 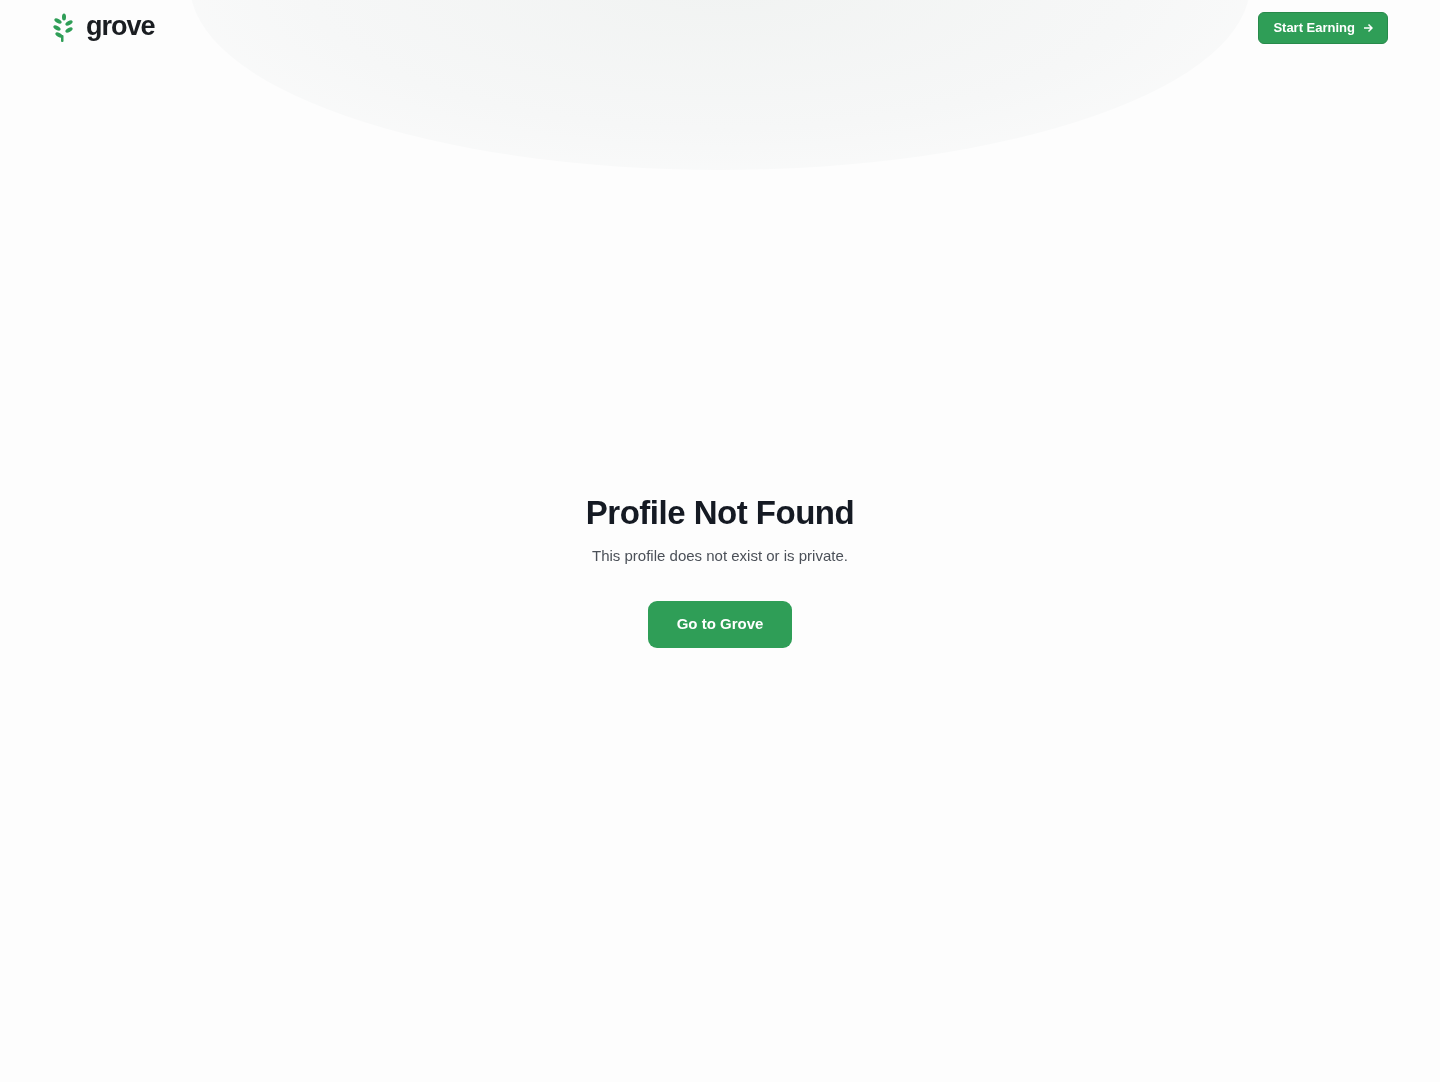 What do you see at coordinates (720, 513) in the screenshot?
I see `page-title: Profile Not Found` at bounding box center [720, 513].